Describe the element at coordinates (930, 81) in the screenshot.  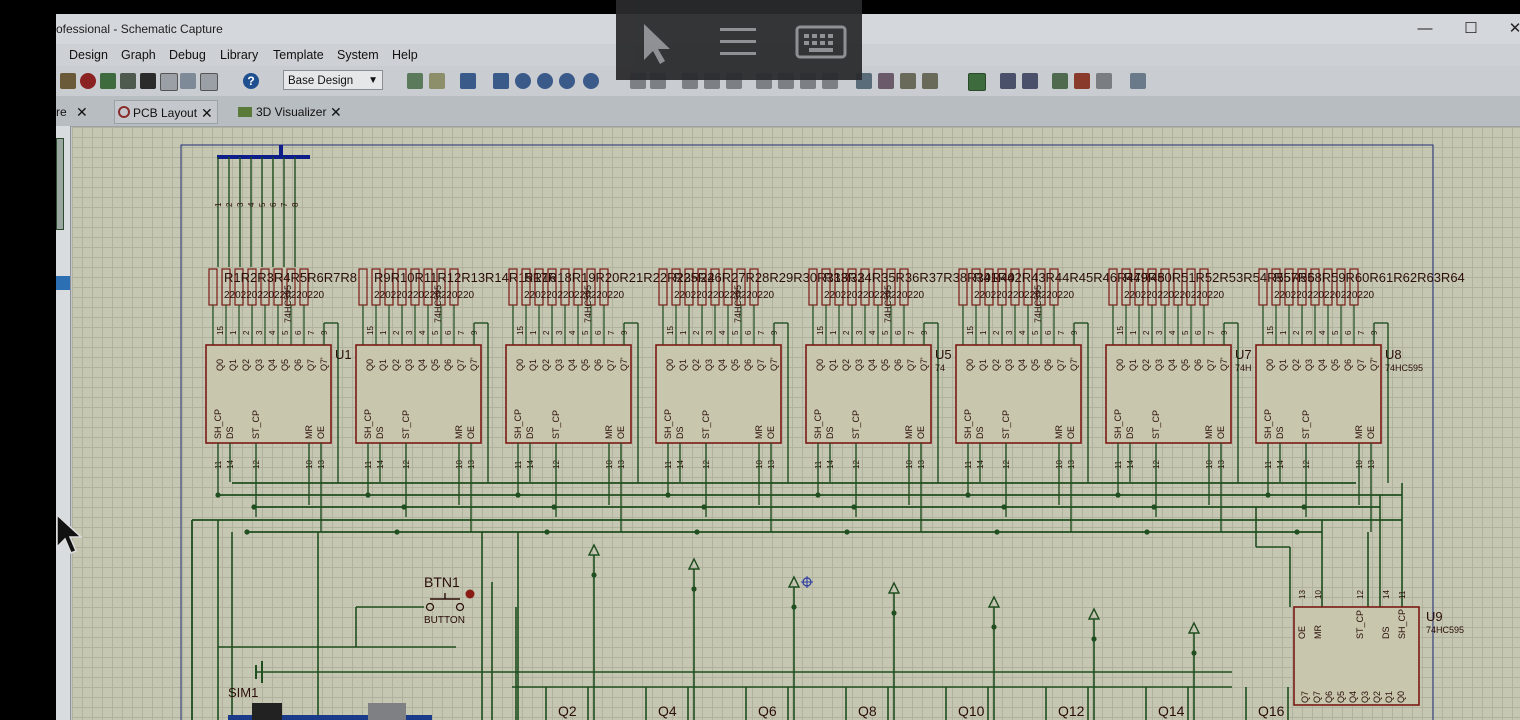
I see `decompose-icon` at that location.